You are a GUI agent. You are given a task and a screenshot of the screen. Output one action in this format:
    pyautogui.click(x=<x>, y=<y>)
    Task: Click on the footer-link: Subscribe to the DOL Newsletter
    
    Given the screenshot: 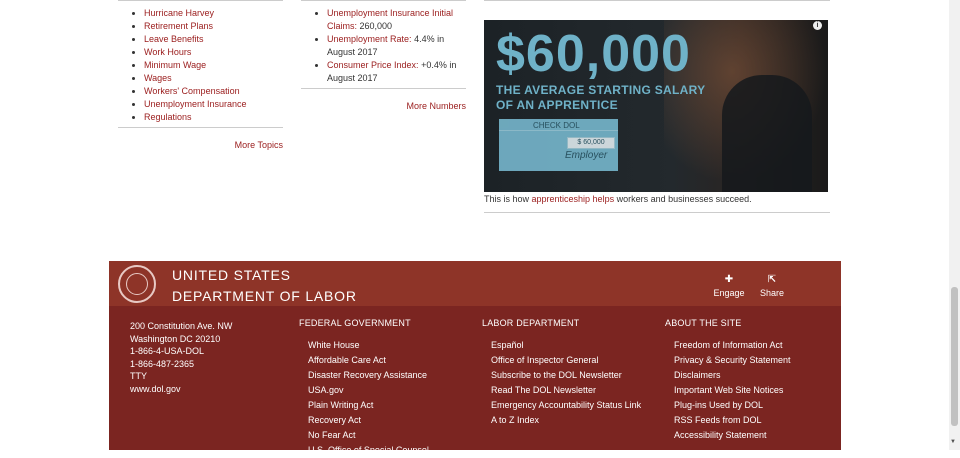 What is the action you would take?
    pyautogui.click(x=566, y=375)
    